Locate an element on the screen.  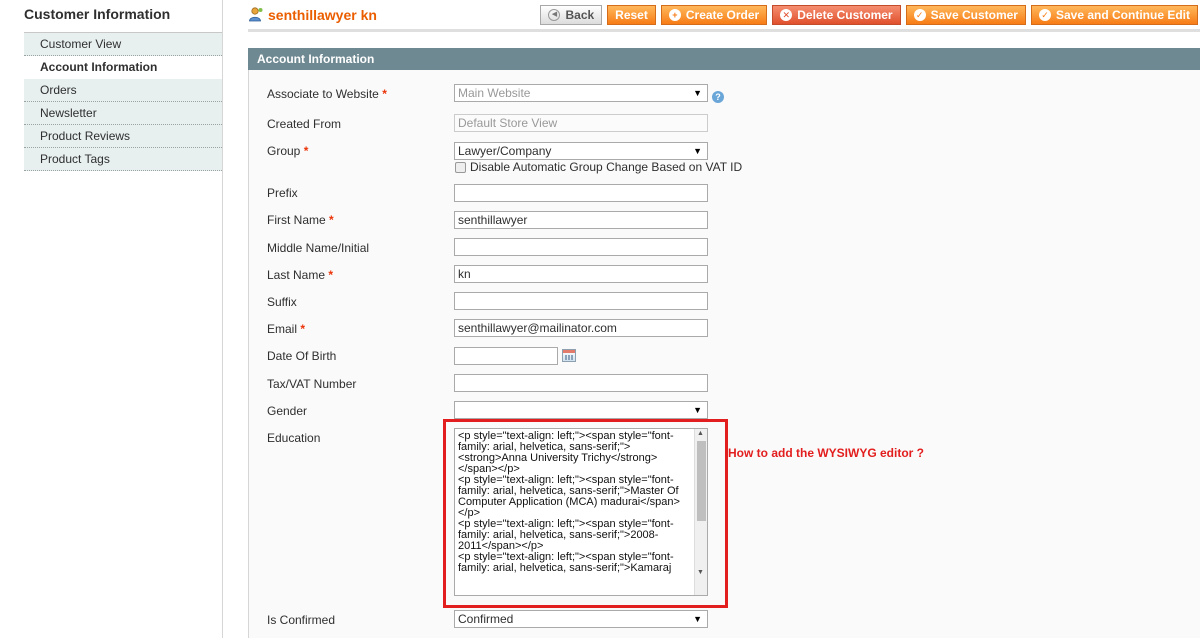
group-label: Group * is located at coordinates (287, 151).